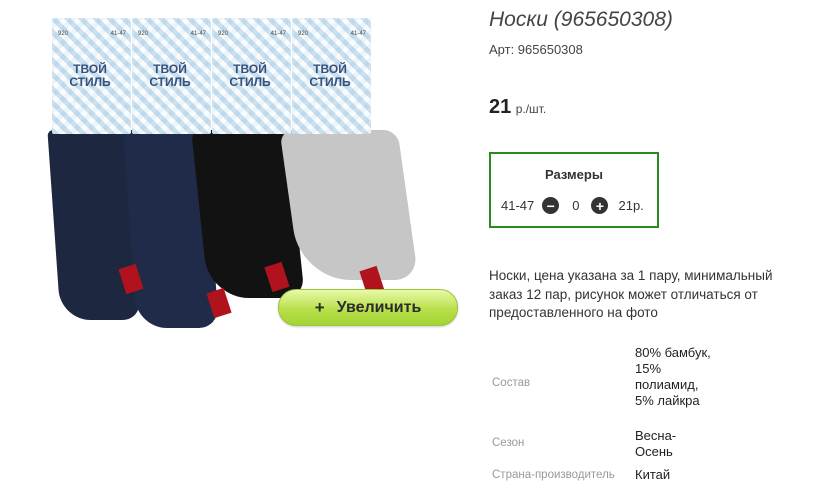  I want to click on zoom-button: + Увеличить, so click(368, 307).